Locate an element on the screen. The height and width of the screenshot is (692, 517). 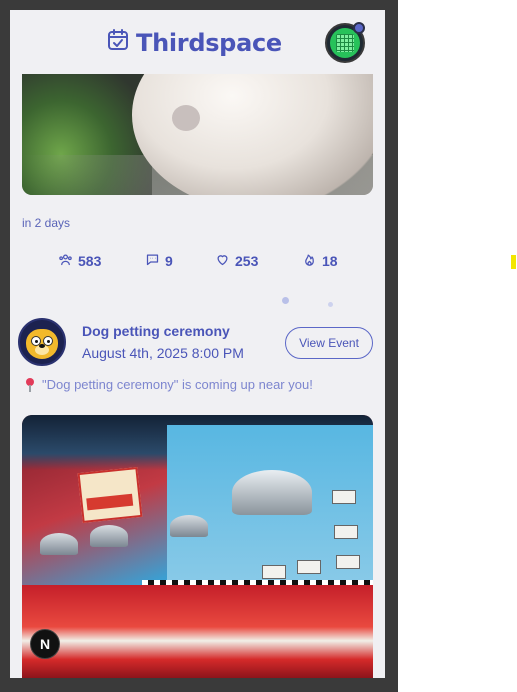
event-time-remaining: in 2 days is located at coordinates (46, 223).